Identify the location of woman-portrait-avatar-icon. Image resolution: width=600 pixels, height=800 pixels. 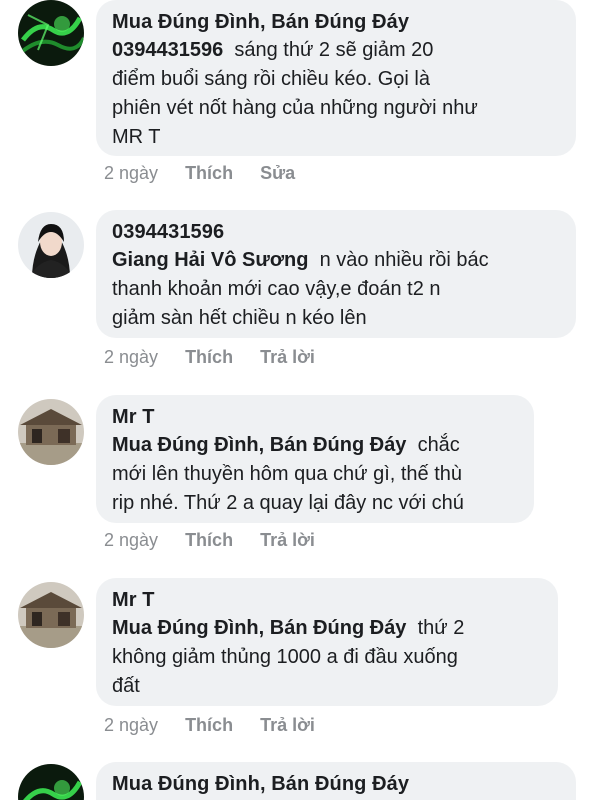
(51, 245).